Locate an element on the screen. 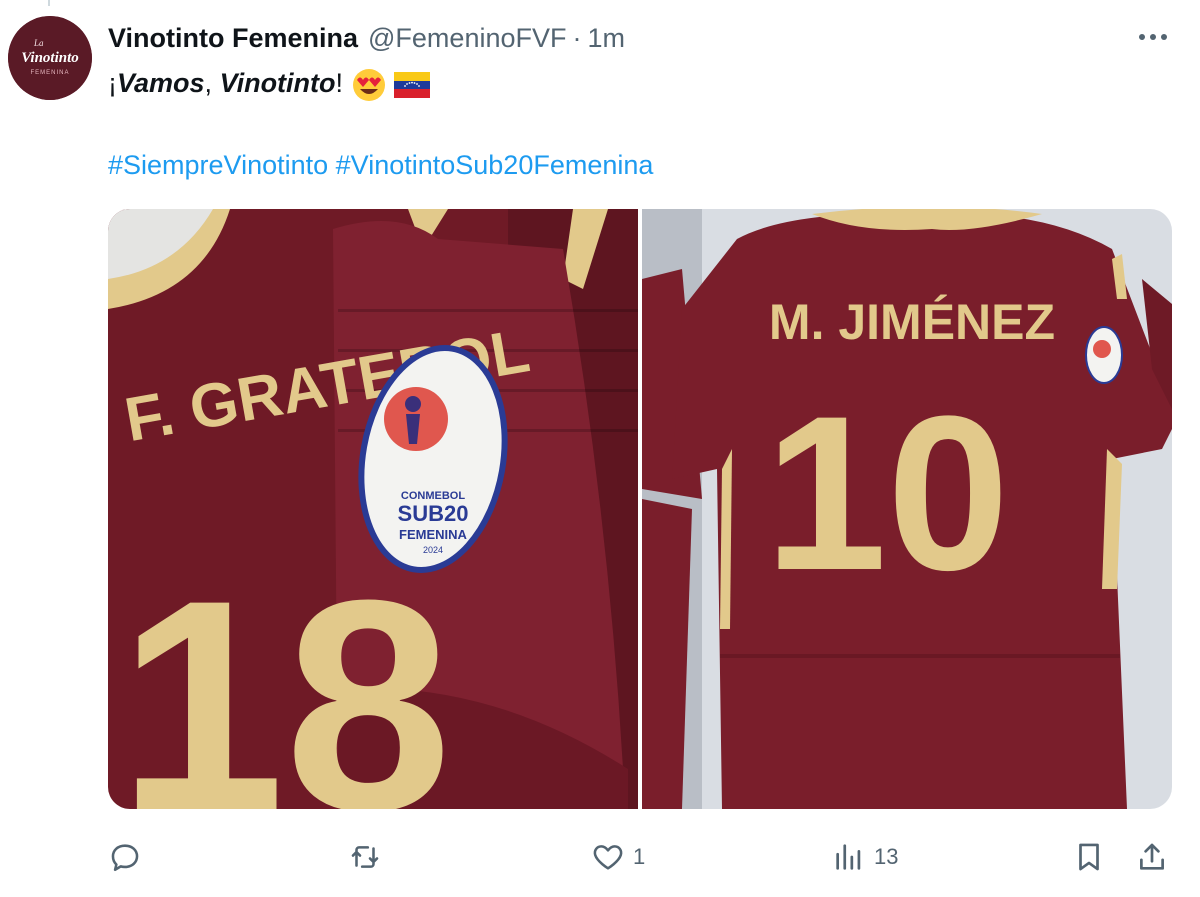 Image resolution: width=1200 pixels, height=897 pixels. bookmark-icon is located at coordinates (1089, 857).